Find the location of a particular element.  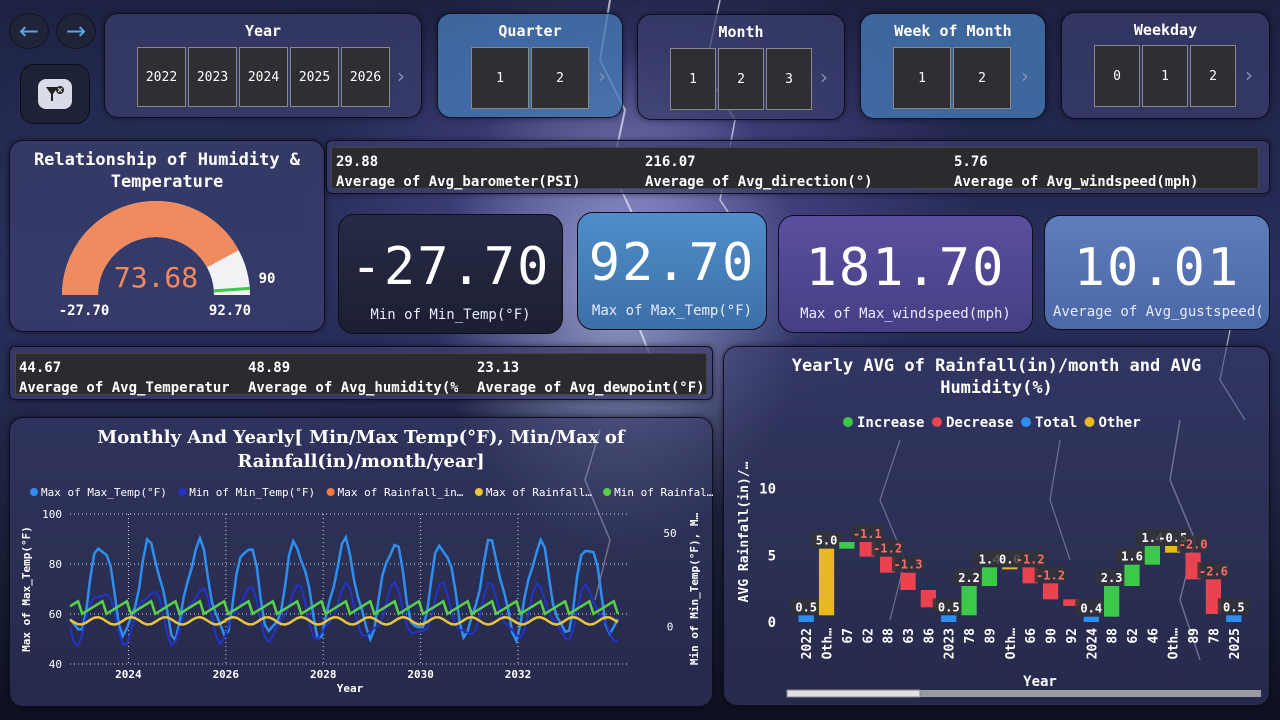

back-button: ← is located at coordinates (29, 31).